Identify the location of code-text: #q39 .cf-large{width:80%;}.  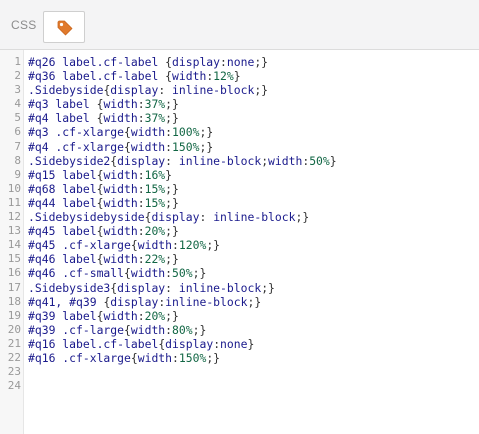
(117, 330).